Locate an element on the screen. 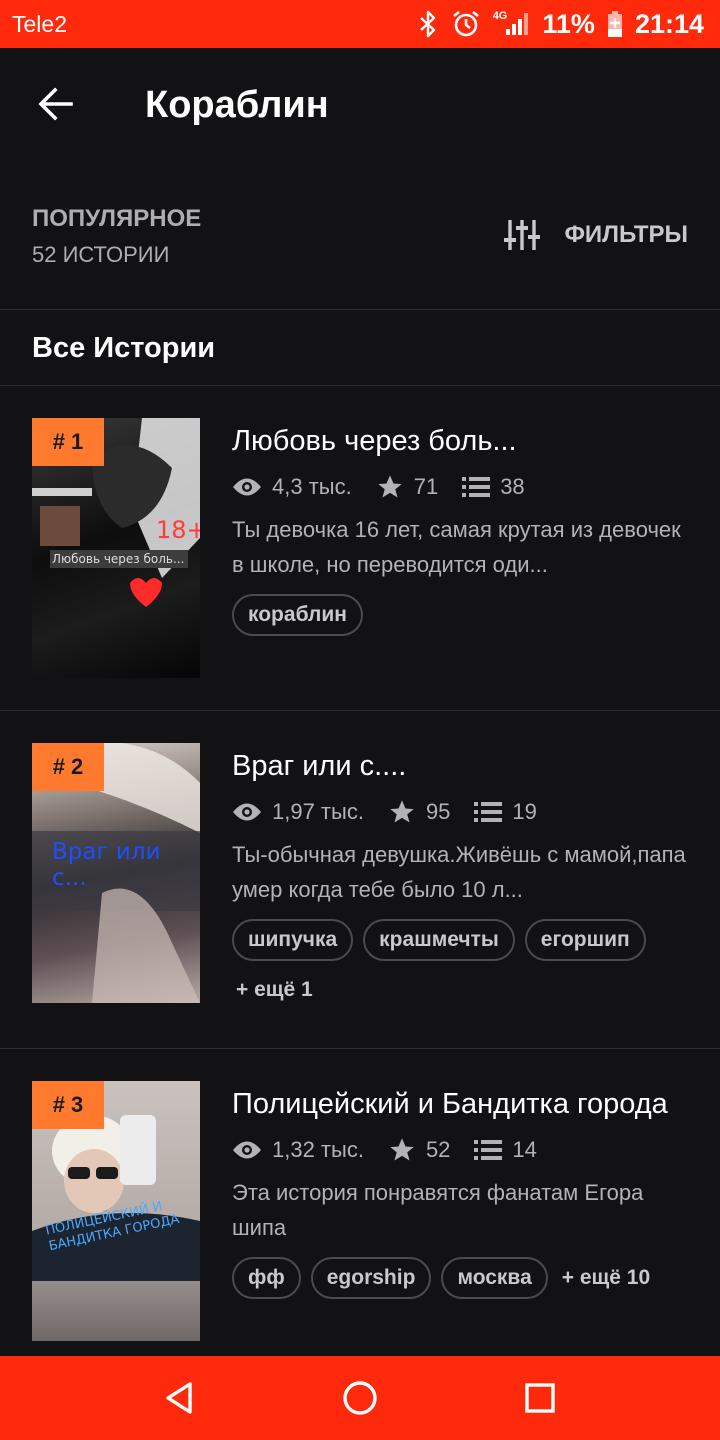  views-count: 1,97 тыс. is located at coordinates (318, 811).